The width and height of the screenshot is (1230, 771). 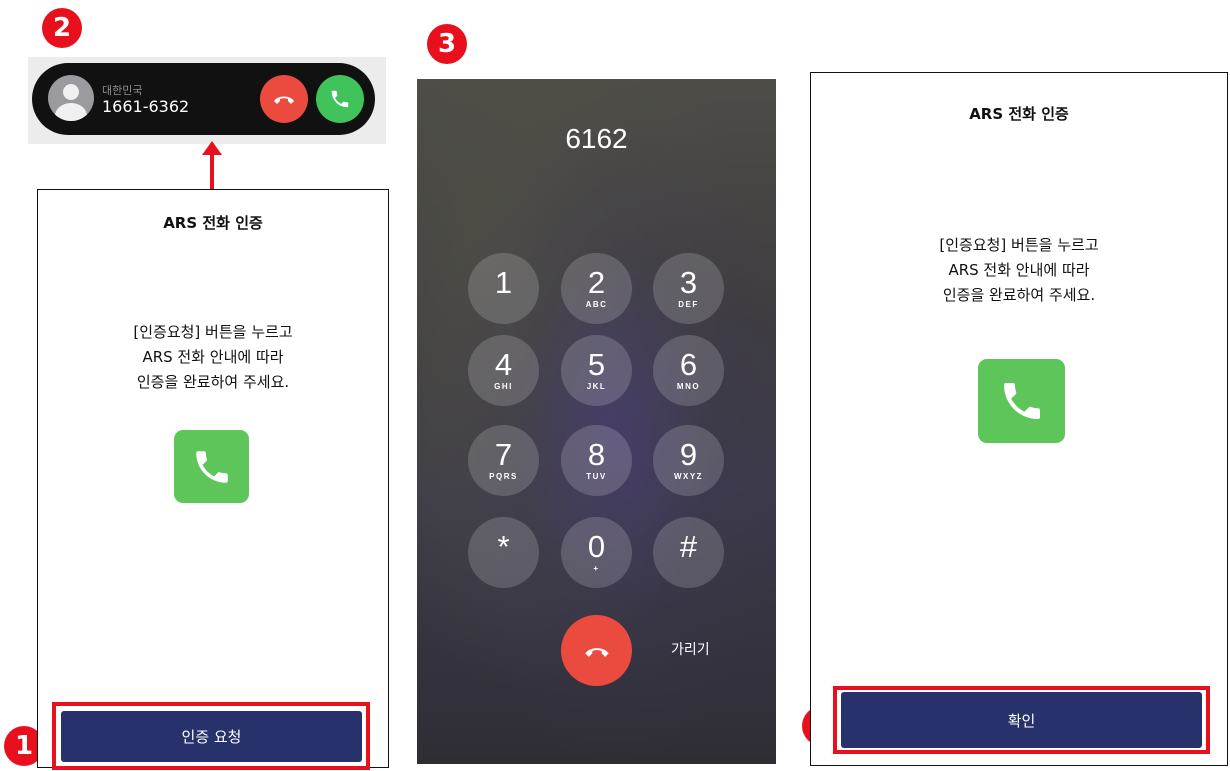 I want to click on key-6: 6 MNO, so click(x=688, y=370).